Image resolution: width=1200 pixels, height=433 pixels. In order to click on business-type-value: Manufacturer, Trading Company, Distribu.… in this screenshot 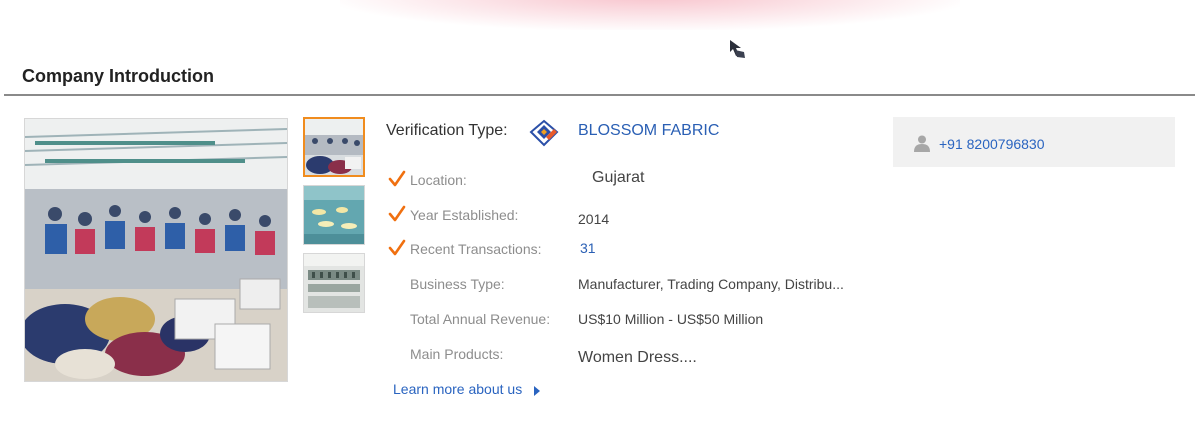, I will do `click(711, 284)`.